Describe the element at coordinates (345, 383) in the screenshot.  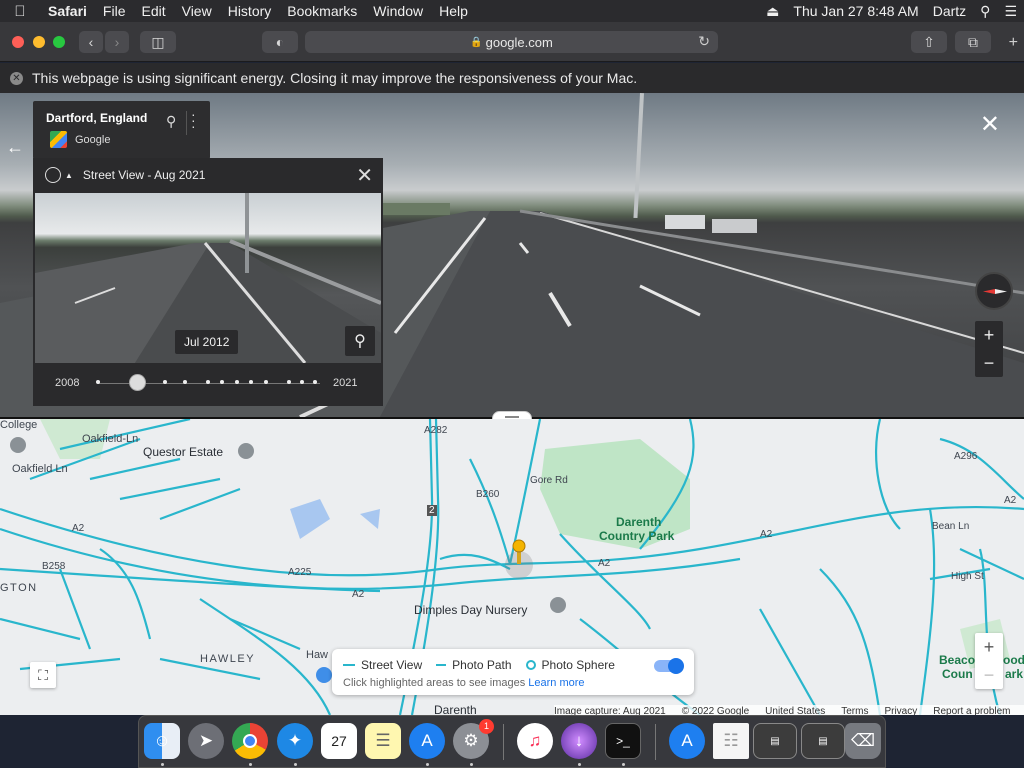
I see `timeline-end-year: 2021` at that location.